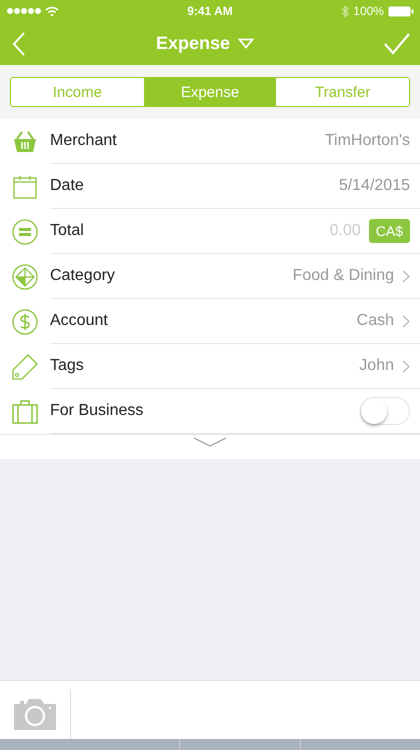 The height and width of the screenshot is (750, 420). I want to click on bluetooth-icon, so click(345, 11).